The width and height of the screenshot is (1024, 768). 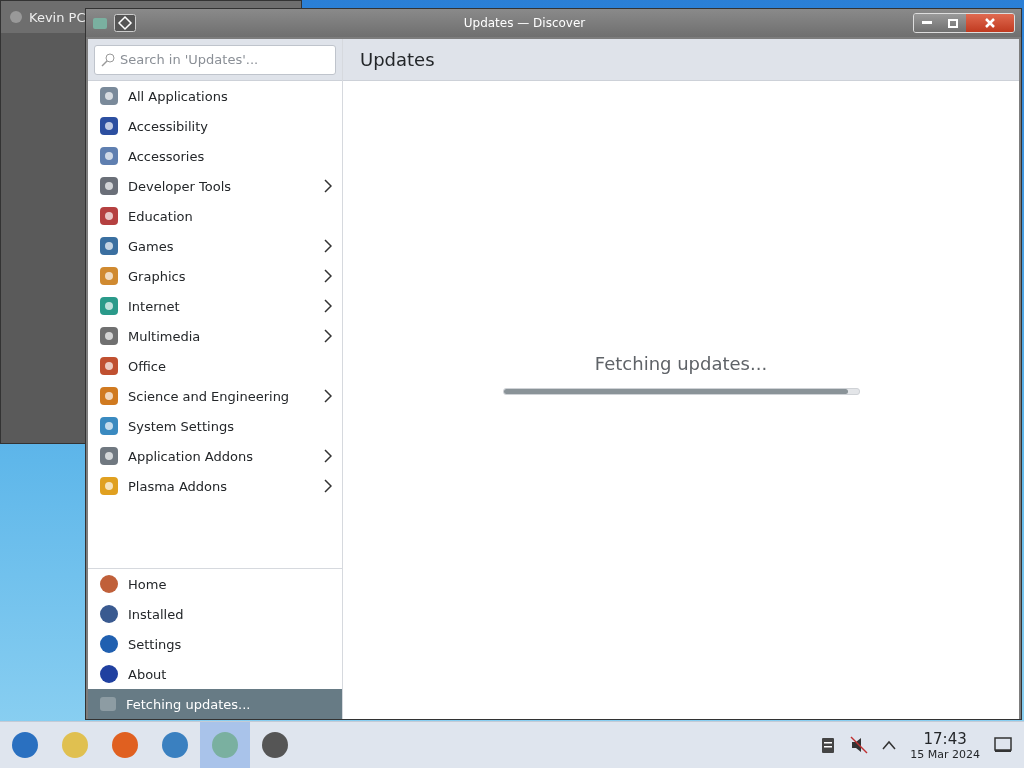 I want to click on category-item: Games, so click(x=215, y=246).